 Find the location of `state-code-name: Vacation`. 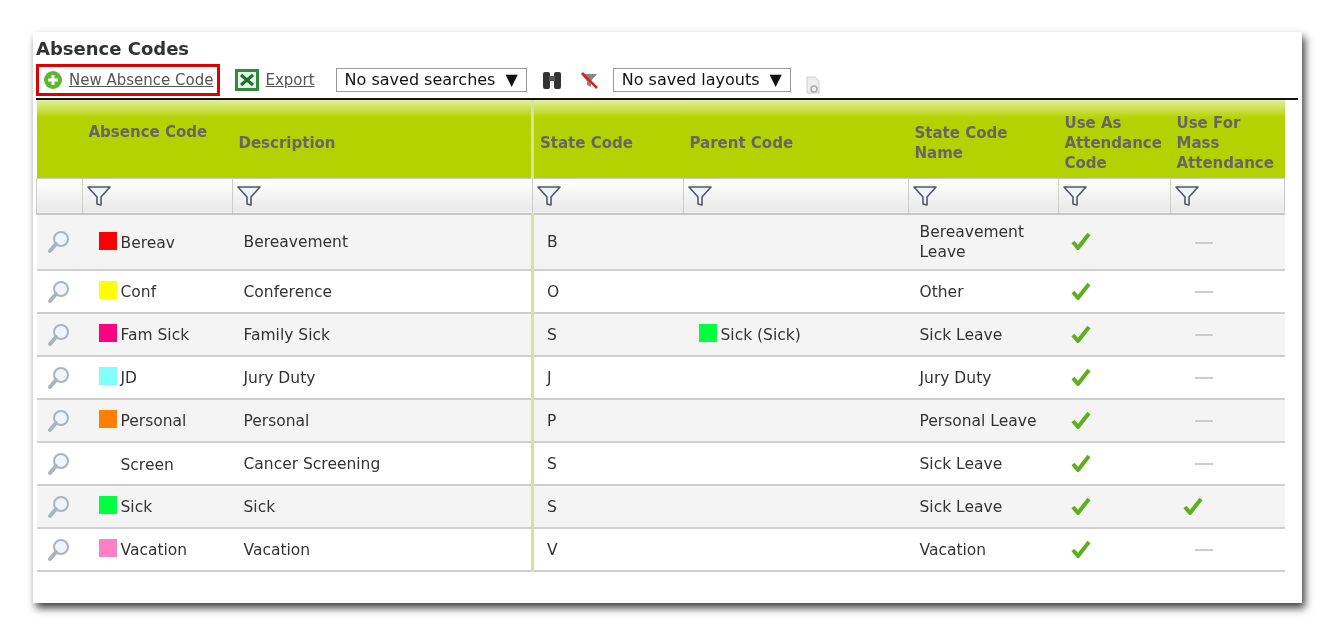

state-code-name: Vacation is located at coordinates (953, 549).